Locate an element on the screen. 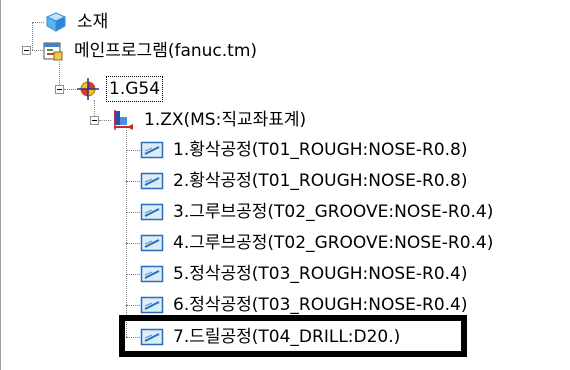  origin-target-icon is located at coordinates (88, 89).